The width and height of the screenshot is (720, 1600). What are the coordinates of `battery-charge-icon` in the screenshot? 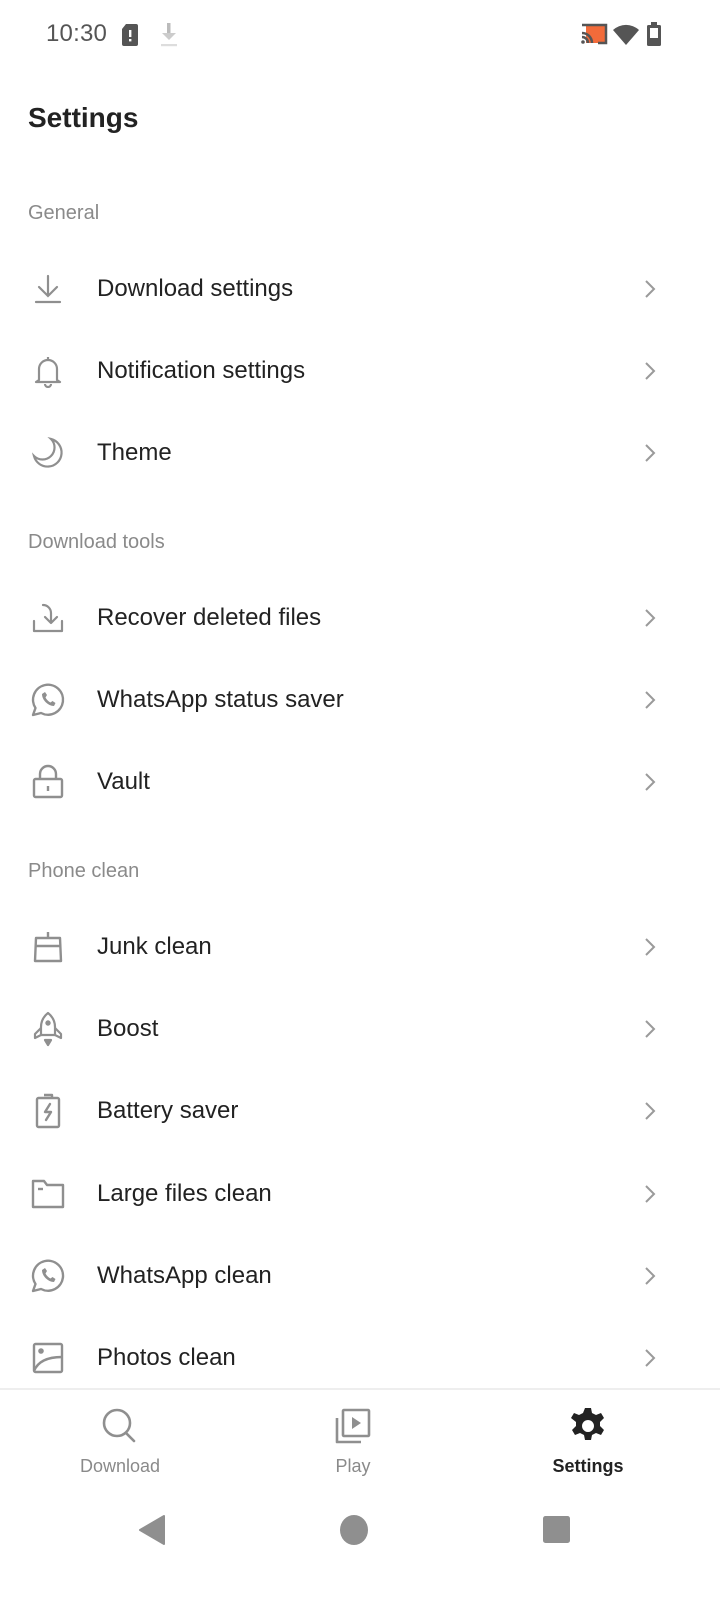 It's located at (48, 1111).